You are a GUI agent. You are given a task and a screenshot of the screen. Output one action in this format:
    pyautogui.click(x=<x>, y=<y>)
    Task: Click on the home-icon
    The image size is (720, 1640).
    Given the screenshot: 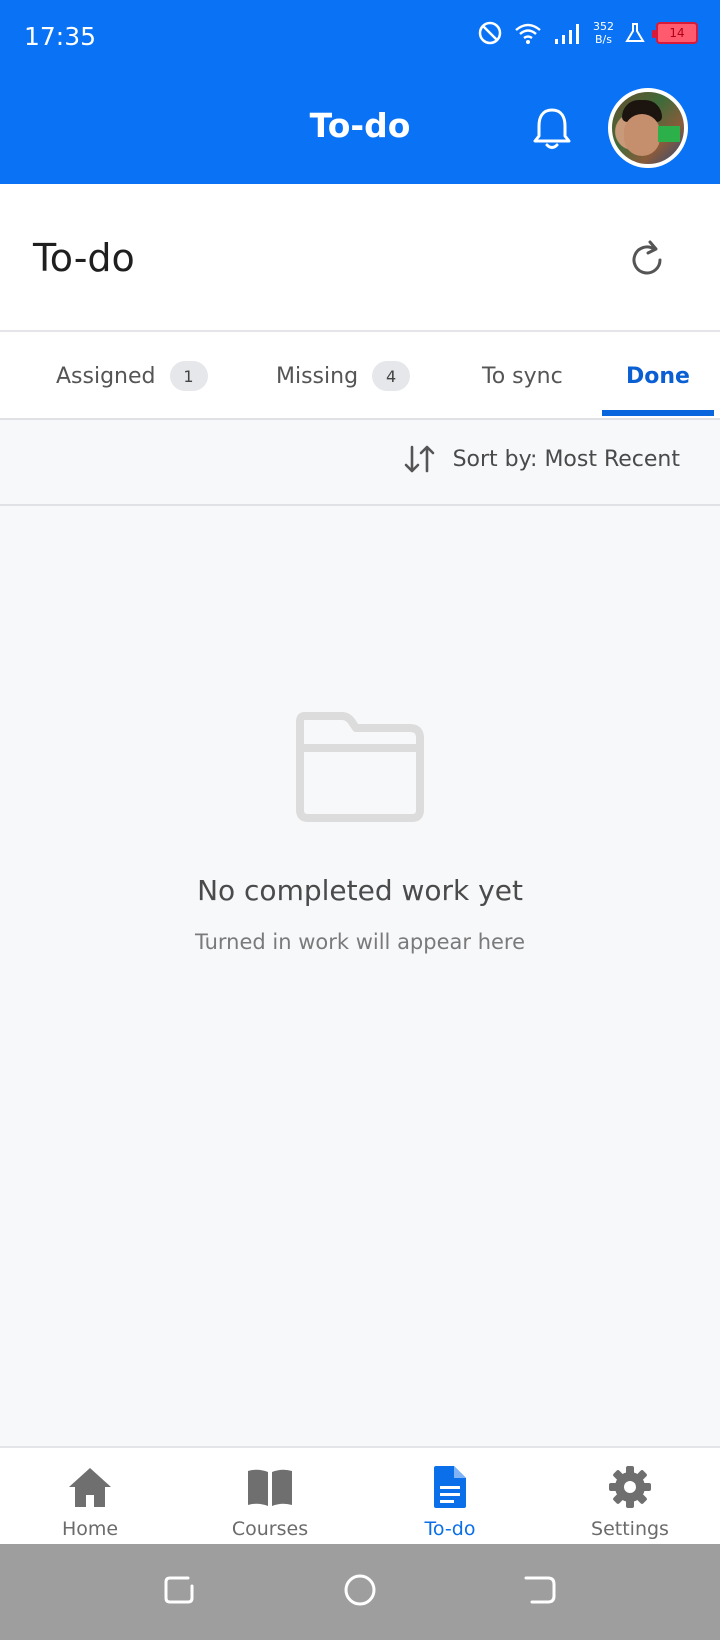 What is the action you would take?
    pyautogui.click(x=90, y=1487)
    